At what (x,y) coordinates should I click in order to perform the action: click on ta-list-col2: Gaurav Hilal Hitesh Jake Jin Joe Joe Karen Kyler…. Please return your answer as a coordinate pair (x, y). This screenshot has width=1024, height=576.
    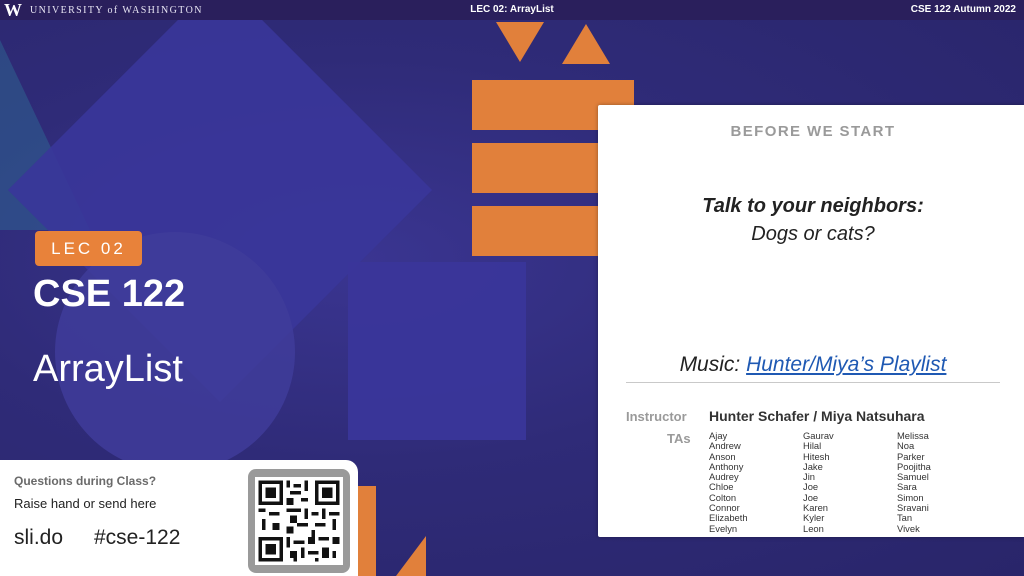
    Looking at the image, I should click on (848, 482).